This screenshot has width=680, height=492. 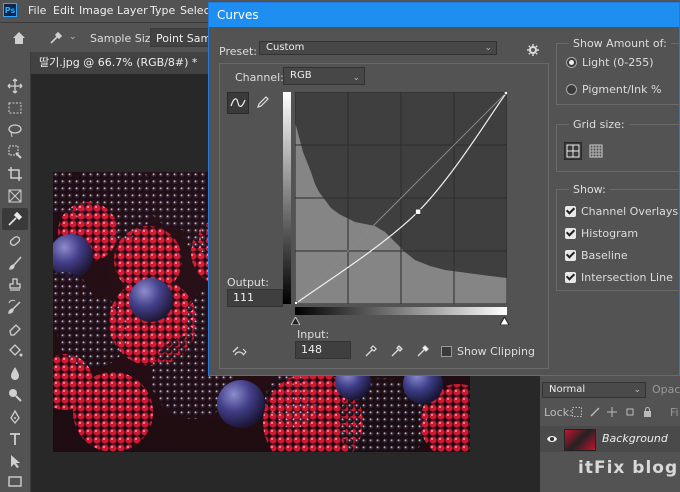 I want to click on menu-edit: Edit, so click(x=63, y=10).